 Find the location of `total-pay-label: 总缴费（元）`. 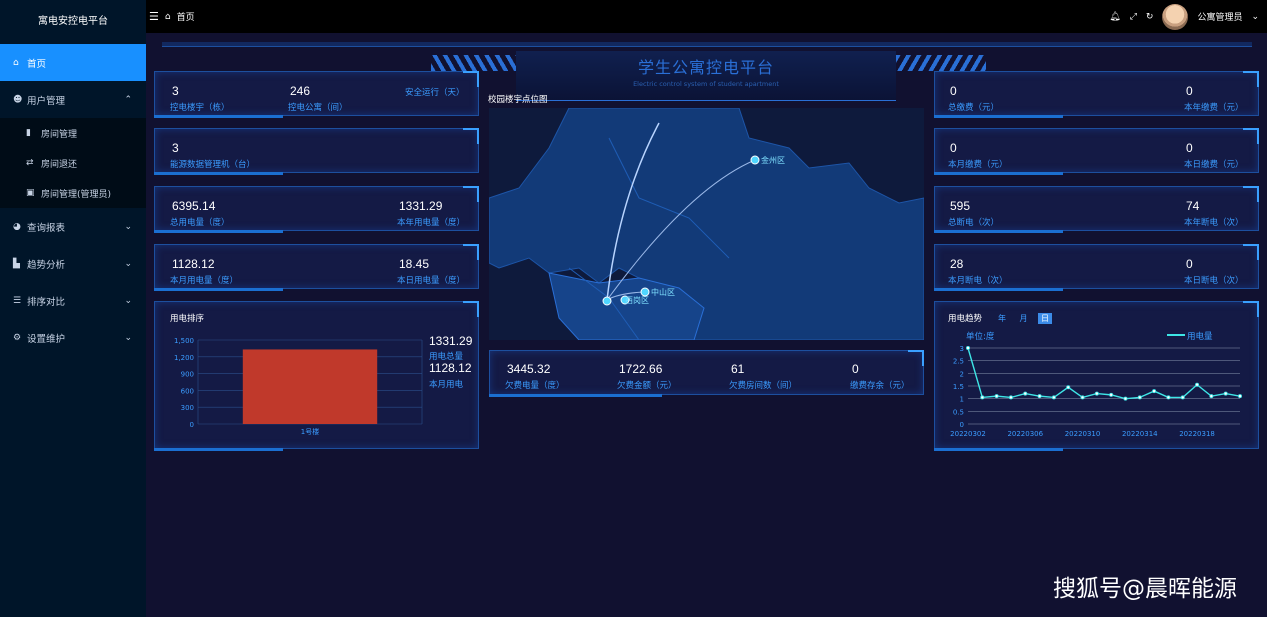

total-pay-label: 总缴费（元） is located at coordinates (974, 108).